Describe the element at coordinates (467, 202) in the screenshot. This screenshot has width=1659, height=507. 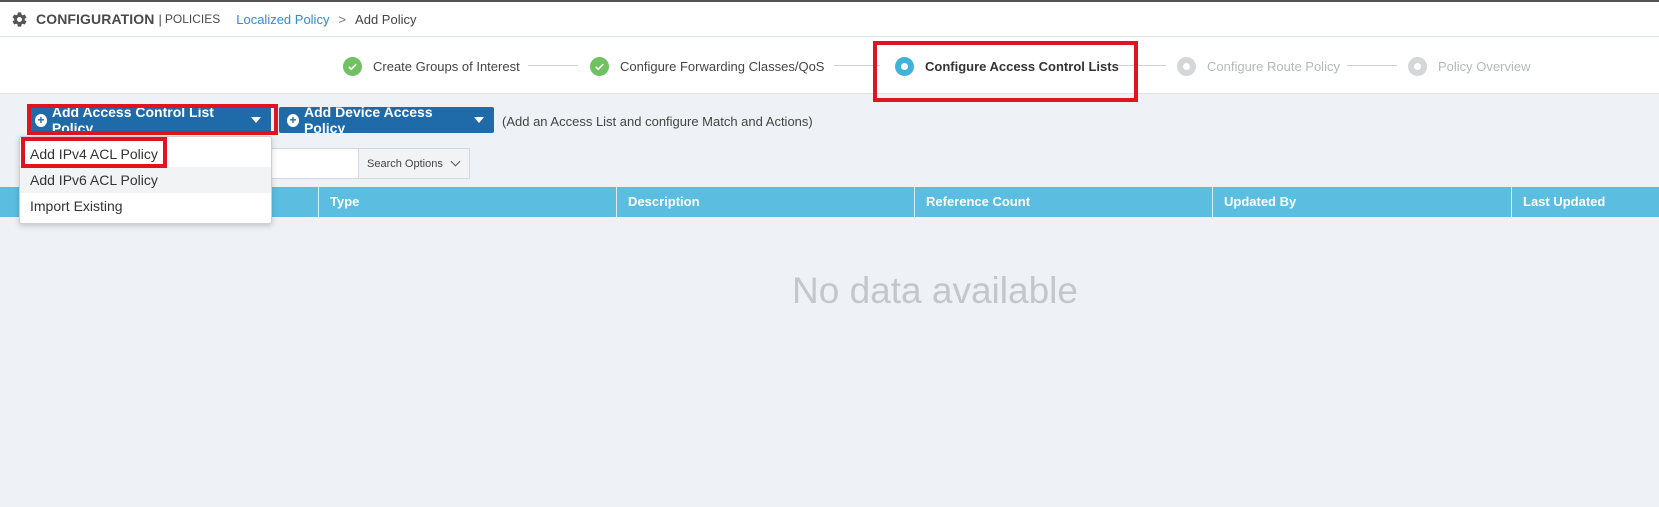
I see `column-header-type: Type` at that location.